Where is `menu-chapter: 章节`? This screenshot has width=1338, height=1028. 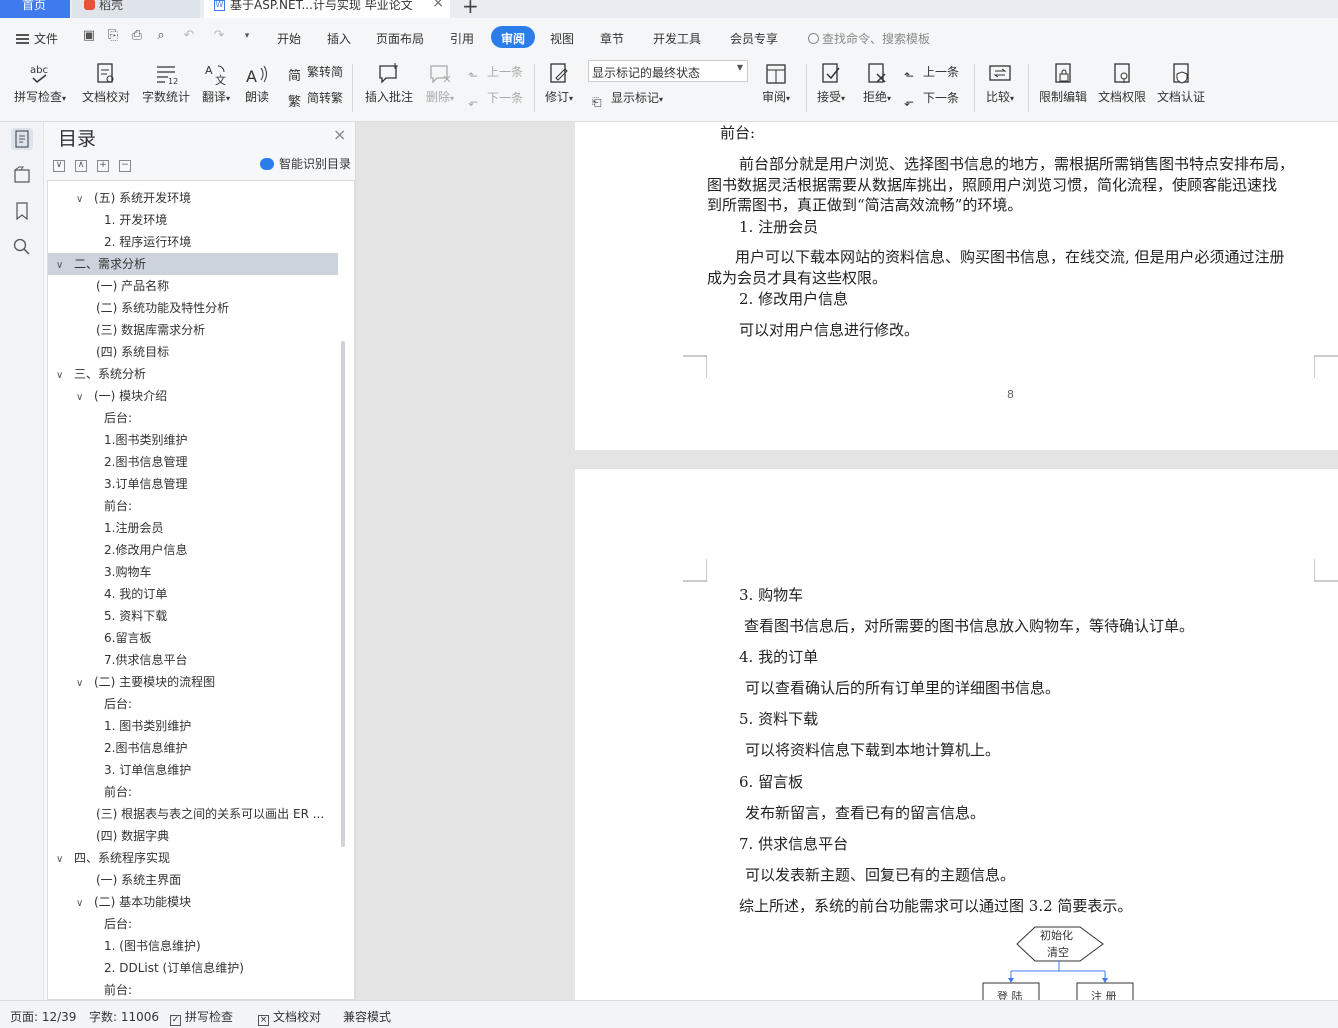
menu-chapter: 章节 is located at coordinates (612, 38).